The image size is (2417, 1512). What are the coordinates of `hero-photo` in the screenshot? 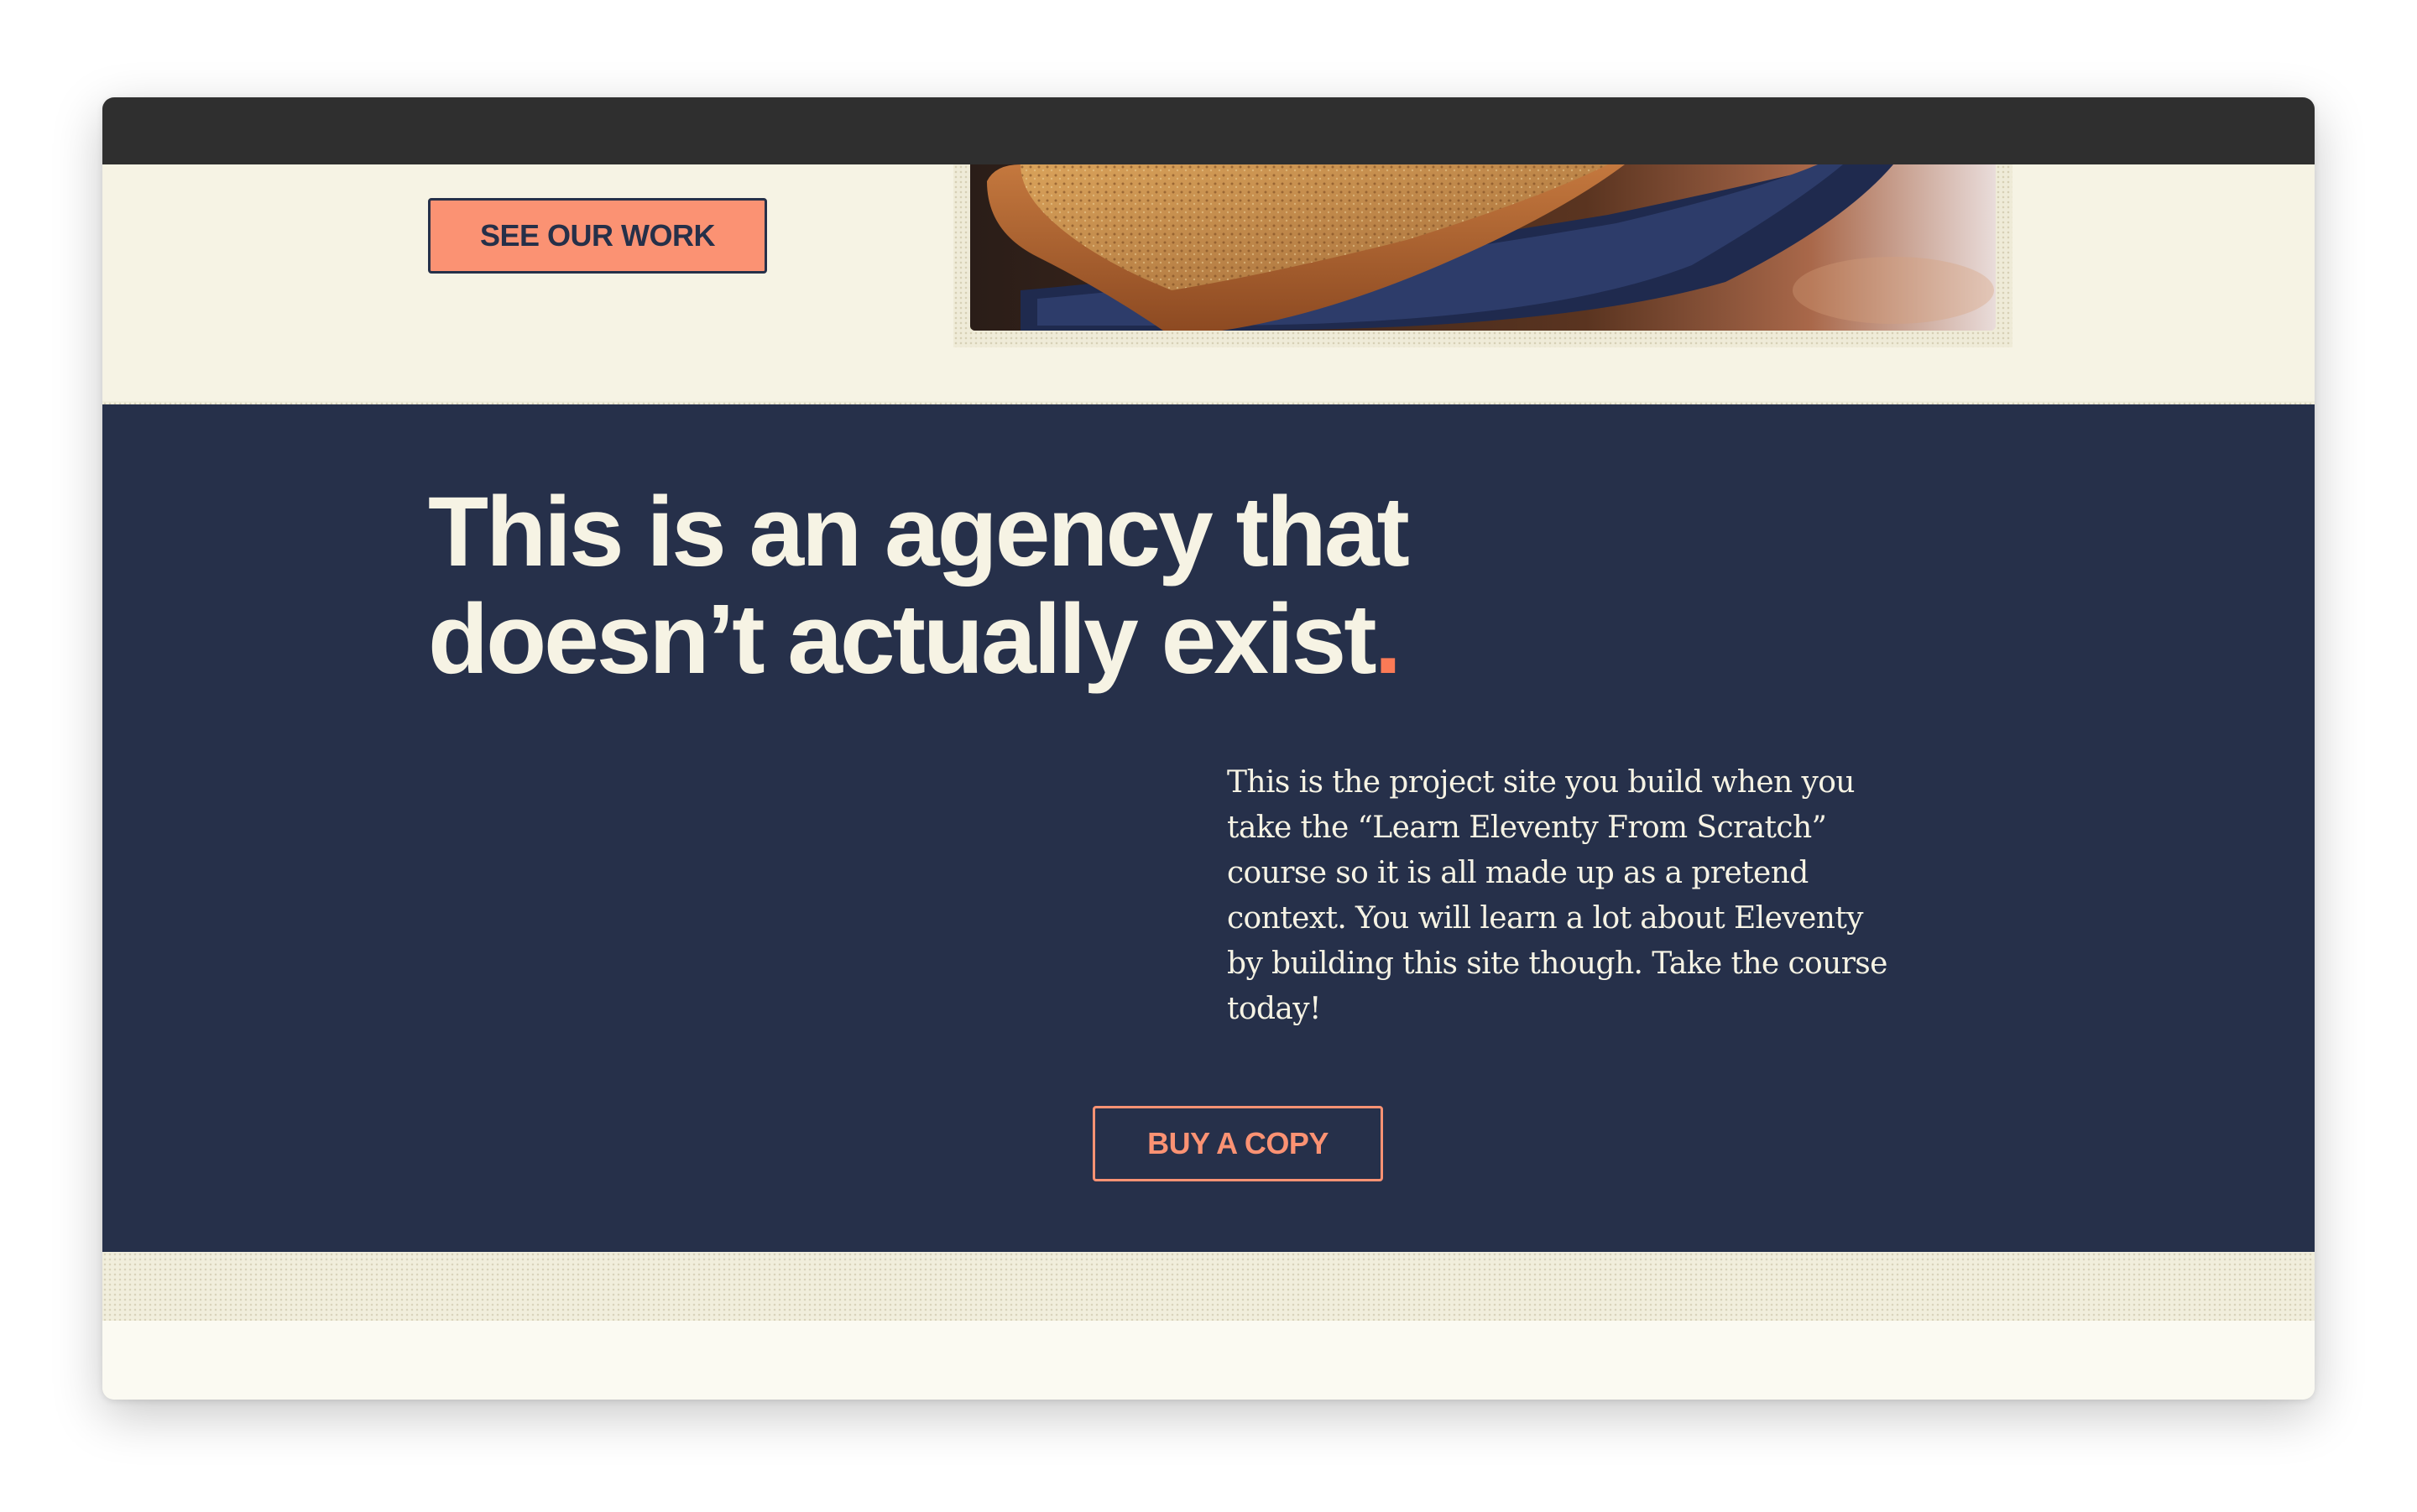 It's located at (1483, 248).